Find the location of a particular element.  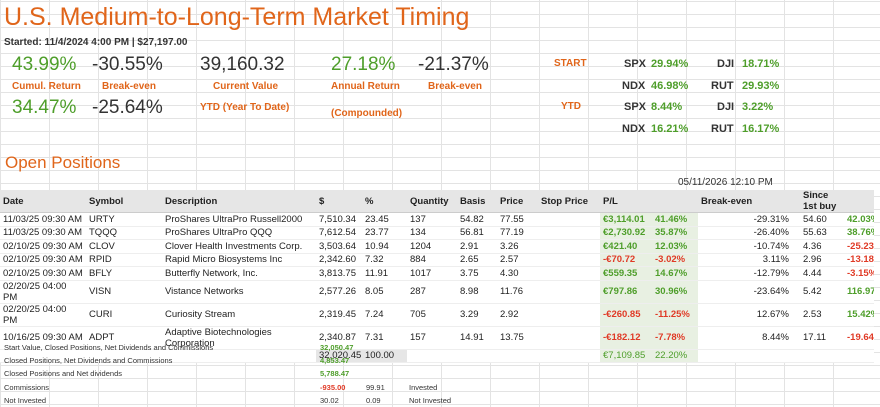

cell-plpct: 35.87% is located at coordinates (675, 233).